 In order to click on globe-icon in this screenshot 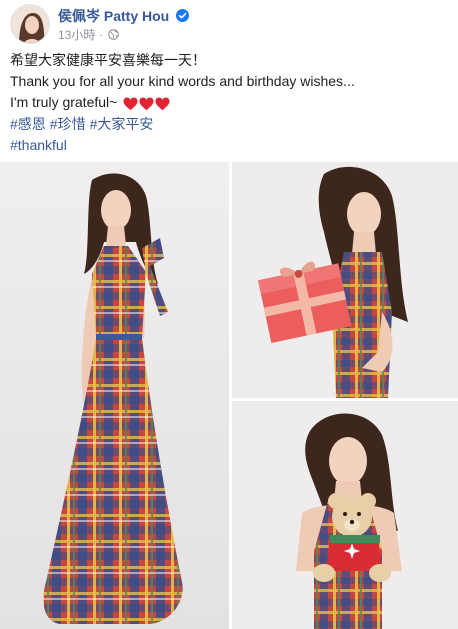, I will do `click(113, 34)`.